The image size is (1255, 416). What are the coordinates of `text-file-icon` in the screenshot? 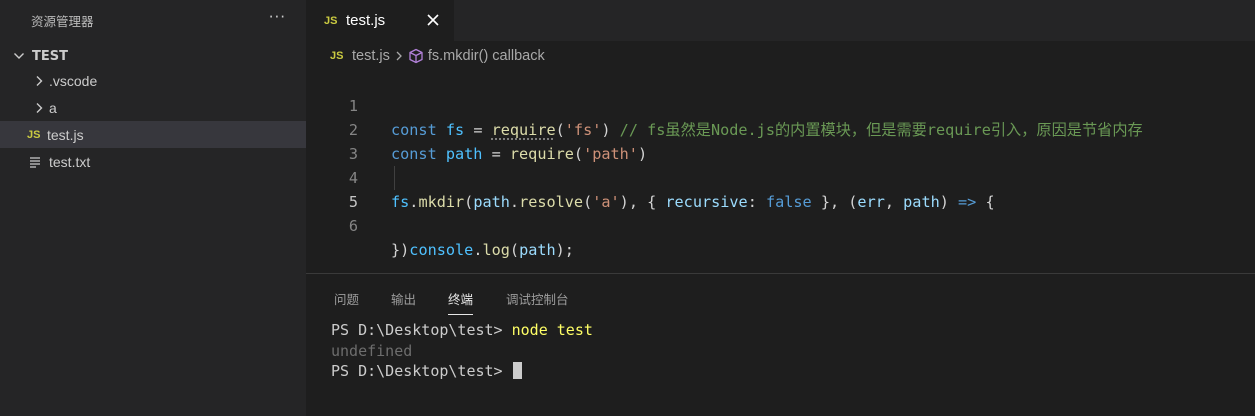 It's located at (39, 162).